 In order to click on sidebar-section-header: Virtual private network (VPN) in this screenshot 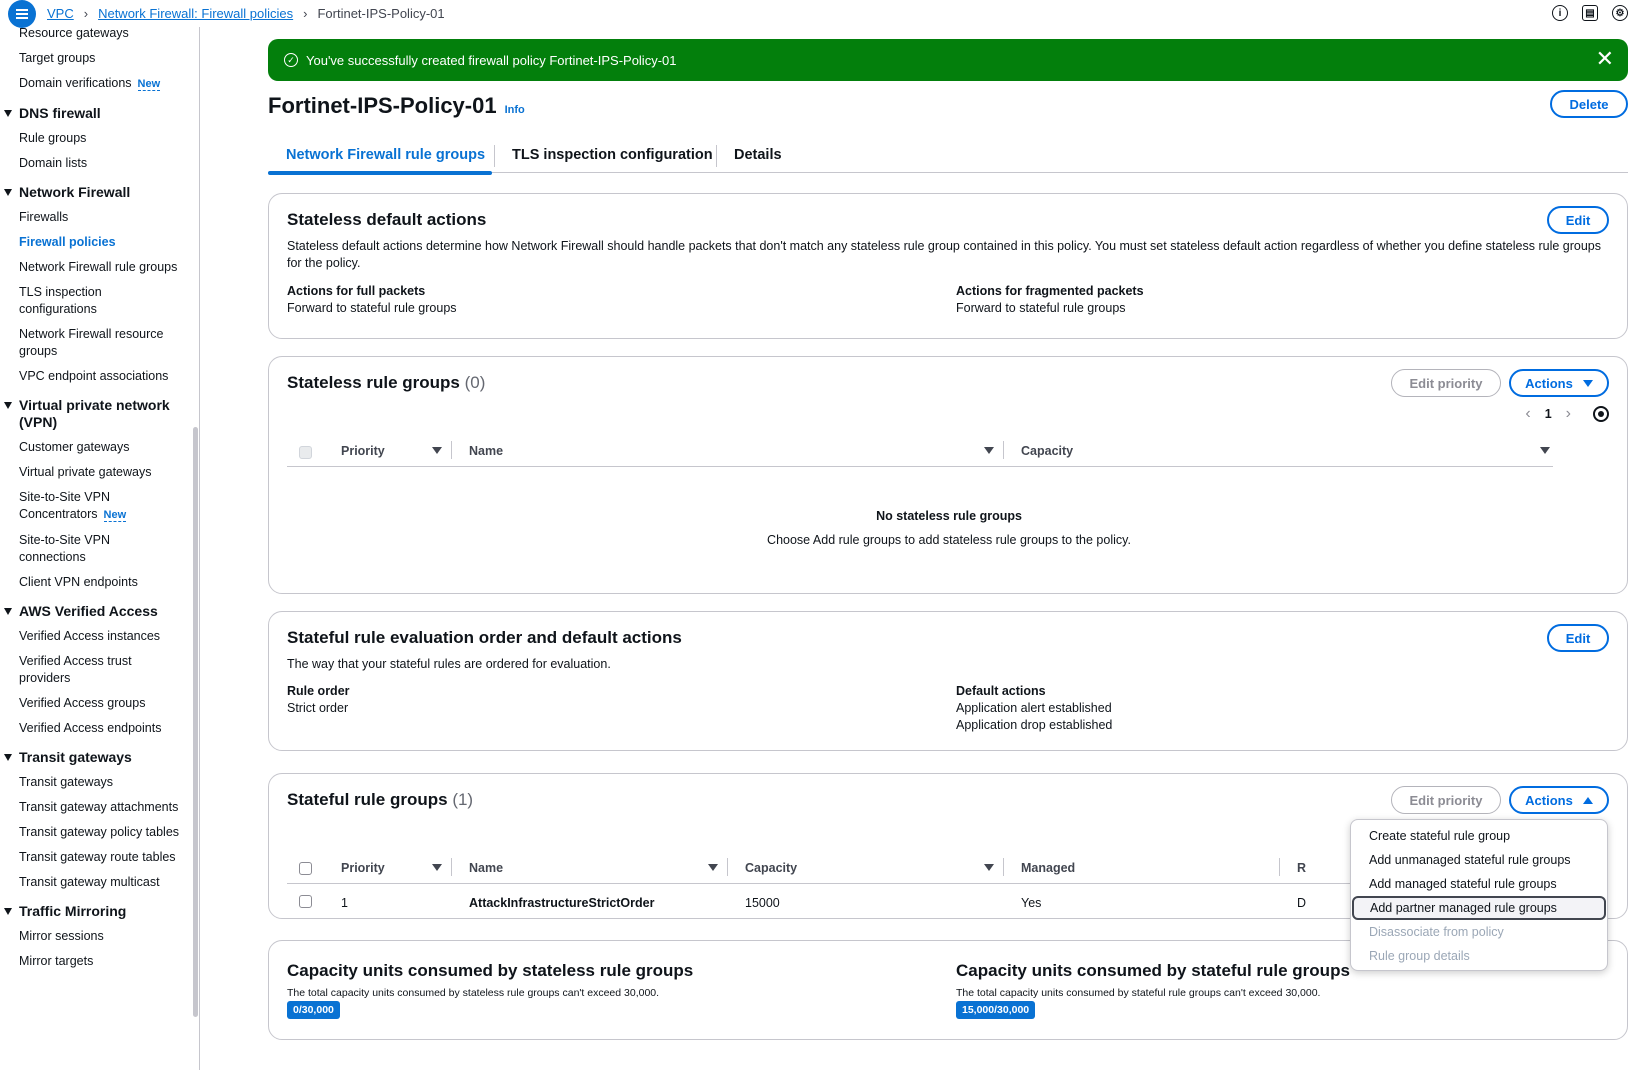, I will do `click(94, 412)`.